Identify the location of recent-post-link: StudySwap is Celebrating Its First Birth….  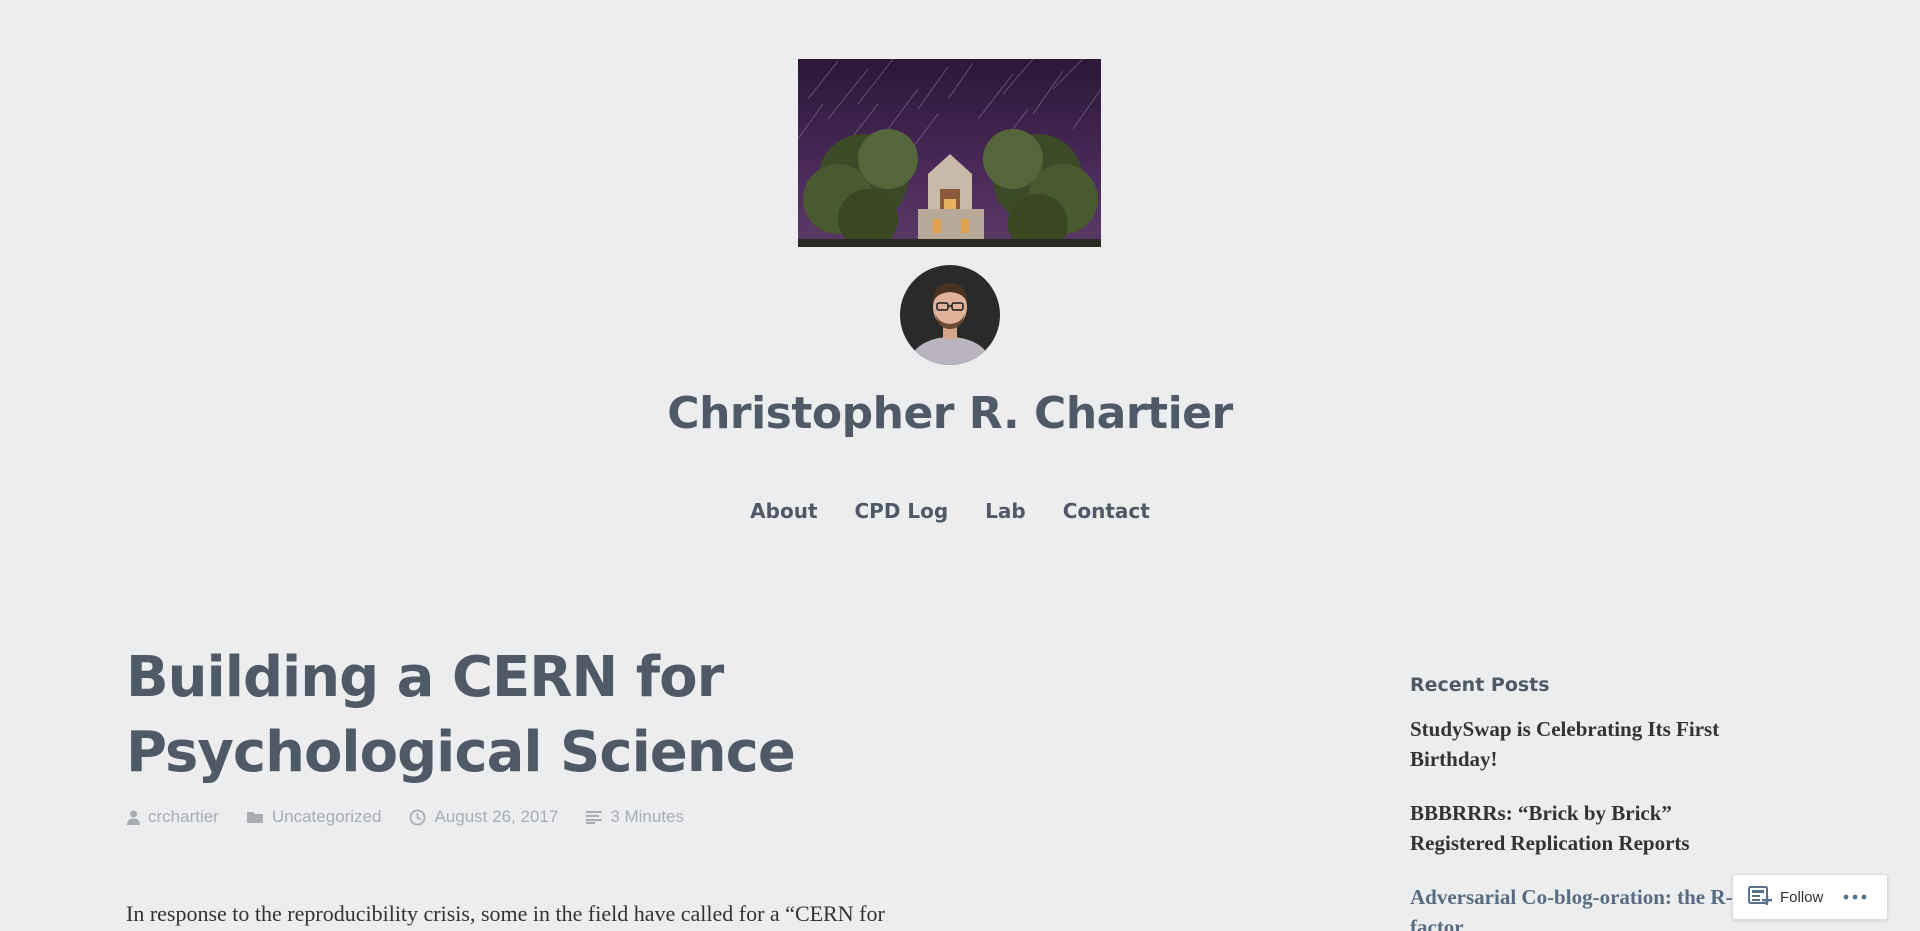
(1590, 744).